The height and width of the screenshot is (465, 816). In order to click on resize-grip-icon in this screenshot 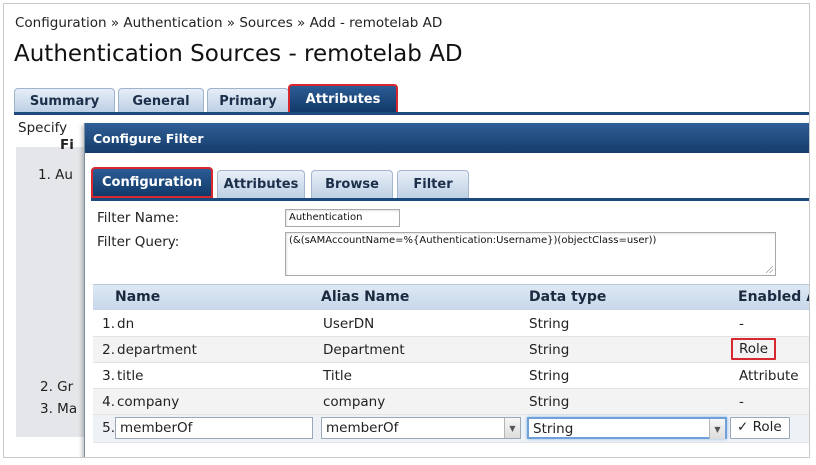, I will do `click(769, 269)`.